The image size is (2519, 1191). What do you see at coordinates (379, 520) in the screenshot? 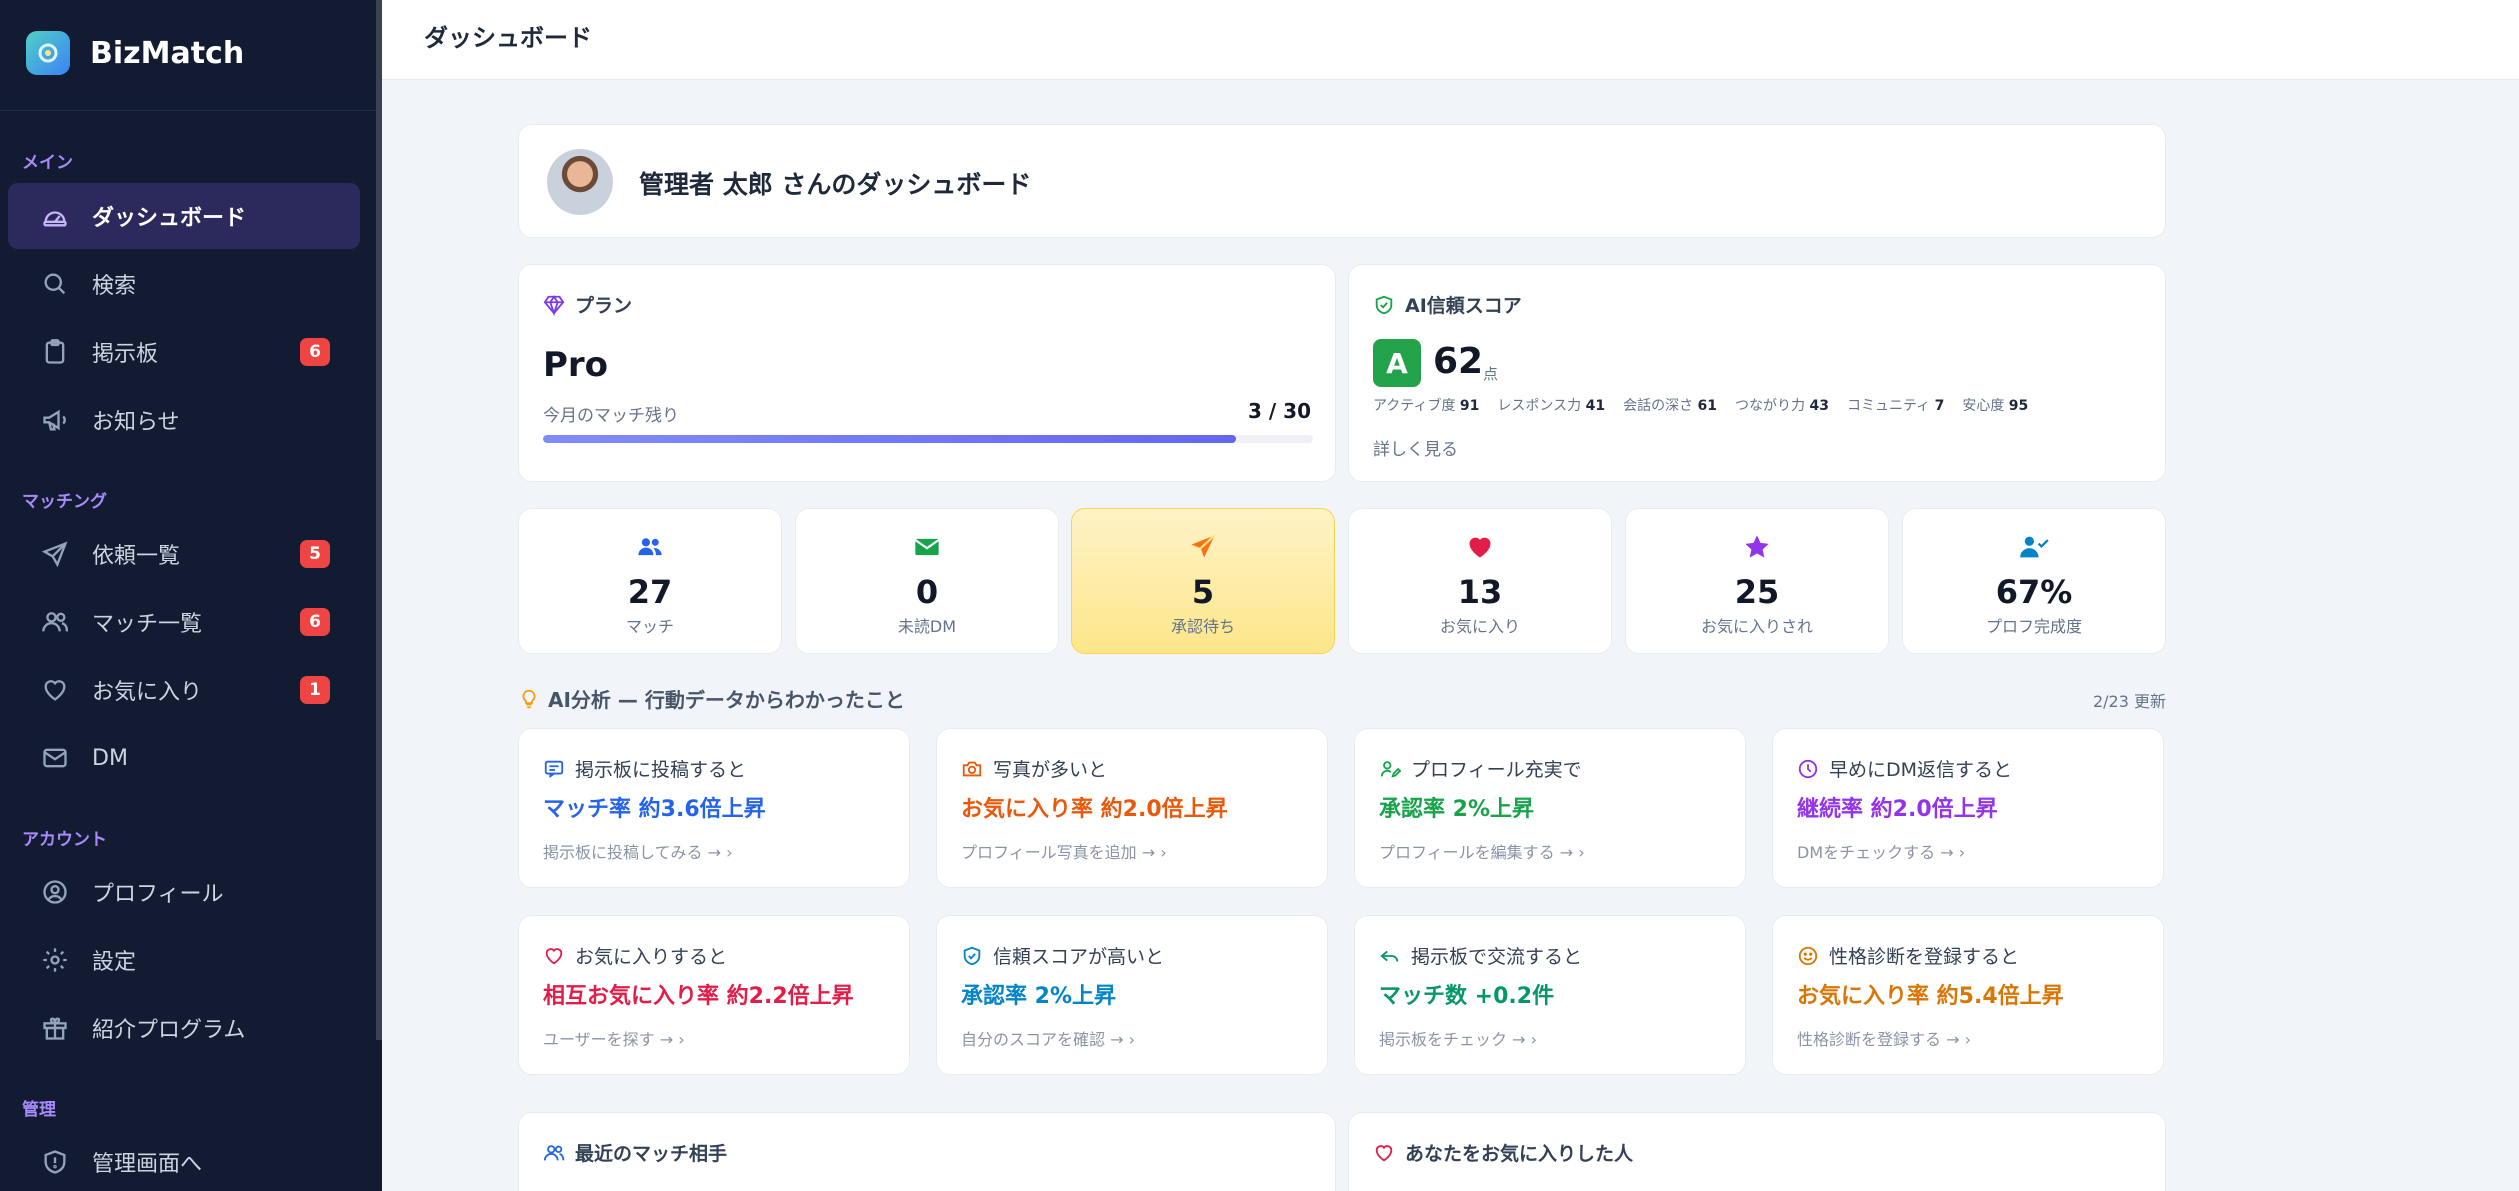
I see `sidebar-scrollbar` at bounding box center [379, 520].